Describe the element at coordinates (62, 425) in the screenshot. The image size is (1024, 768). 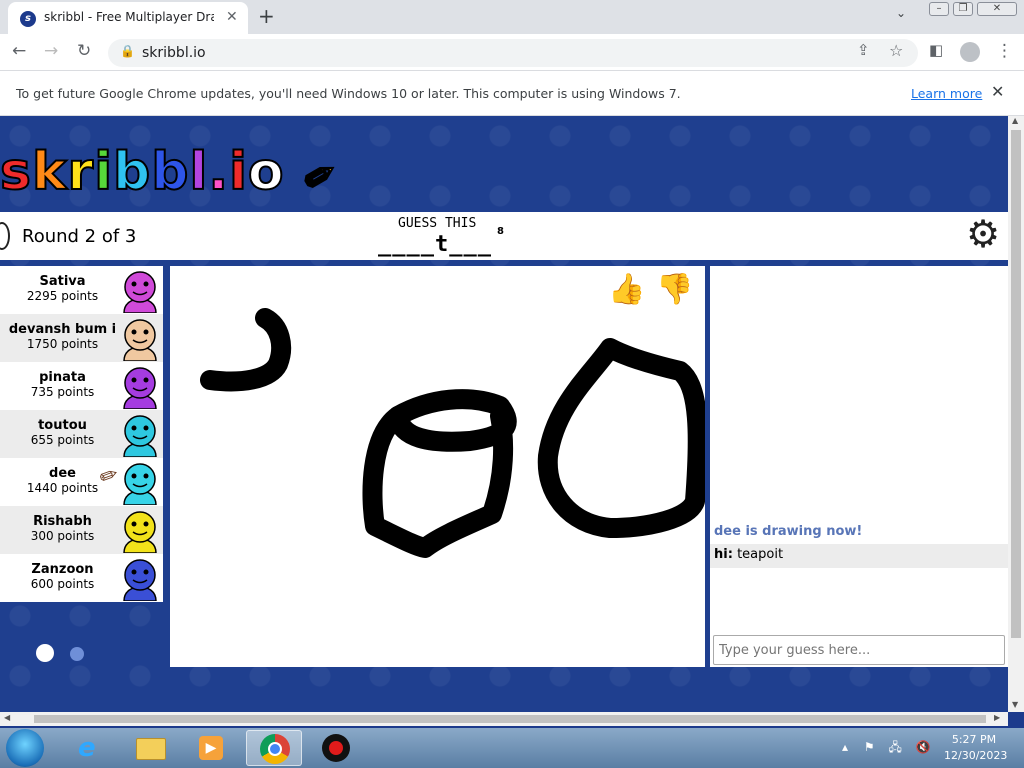
I see `player-name: toutou` at that location.